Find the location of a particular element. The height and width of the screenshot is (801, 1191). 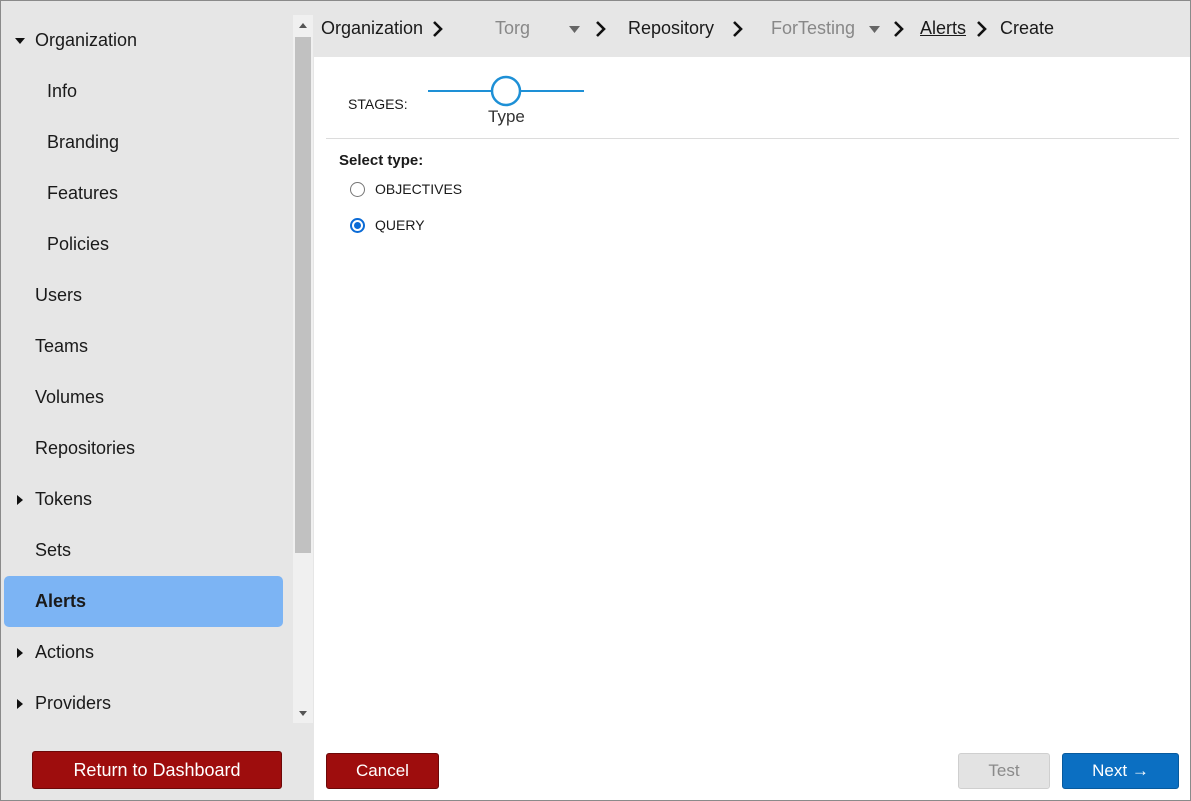

breadcrumb-organization: Organization is located at coordinates (372, 28).